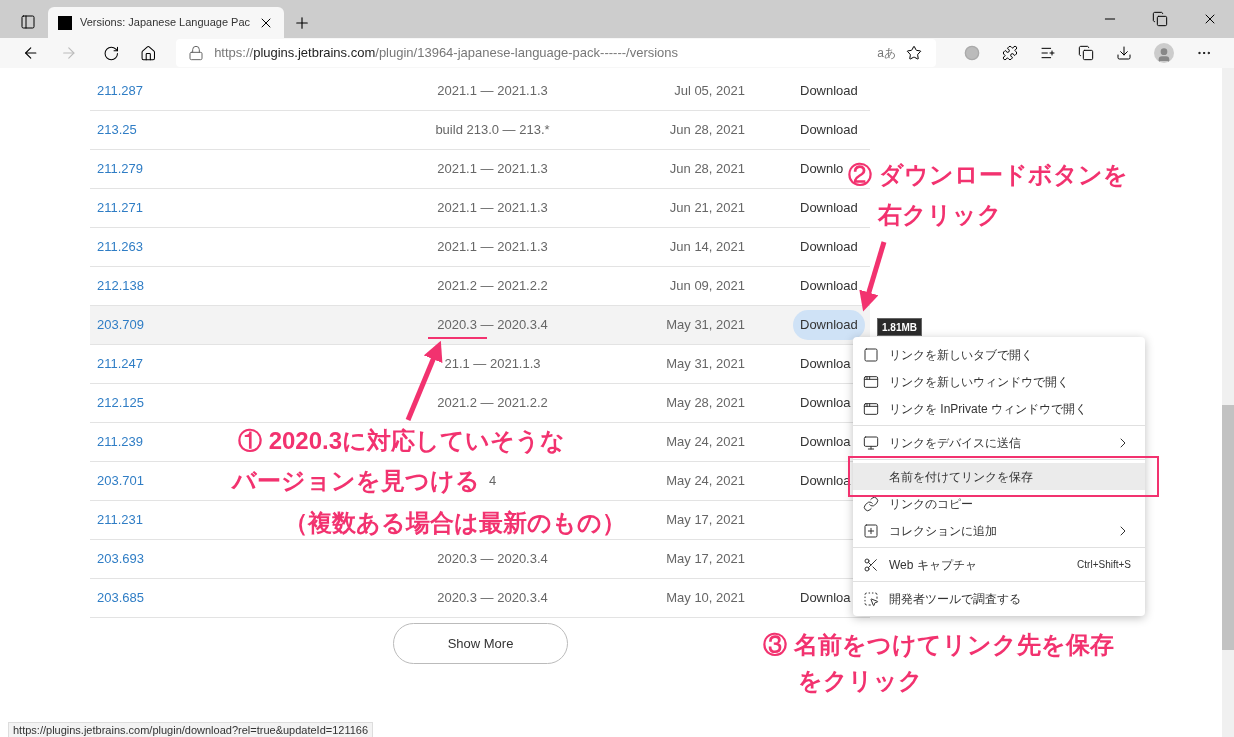 Image resolution: width=1234 pixels, height=737 pixels. What do you see at coordinates (999, 503) in the screenshot?
I see `menu-item: リンクのコピー` at bounding box center [999, 503].